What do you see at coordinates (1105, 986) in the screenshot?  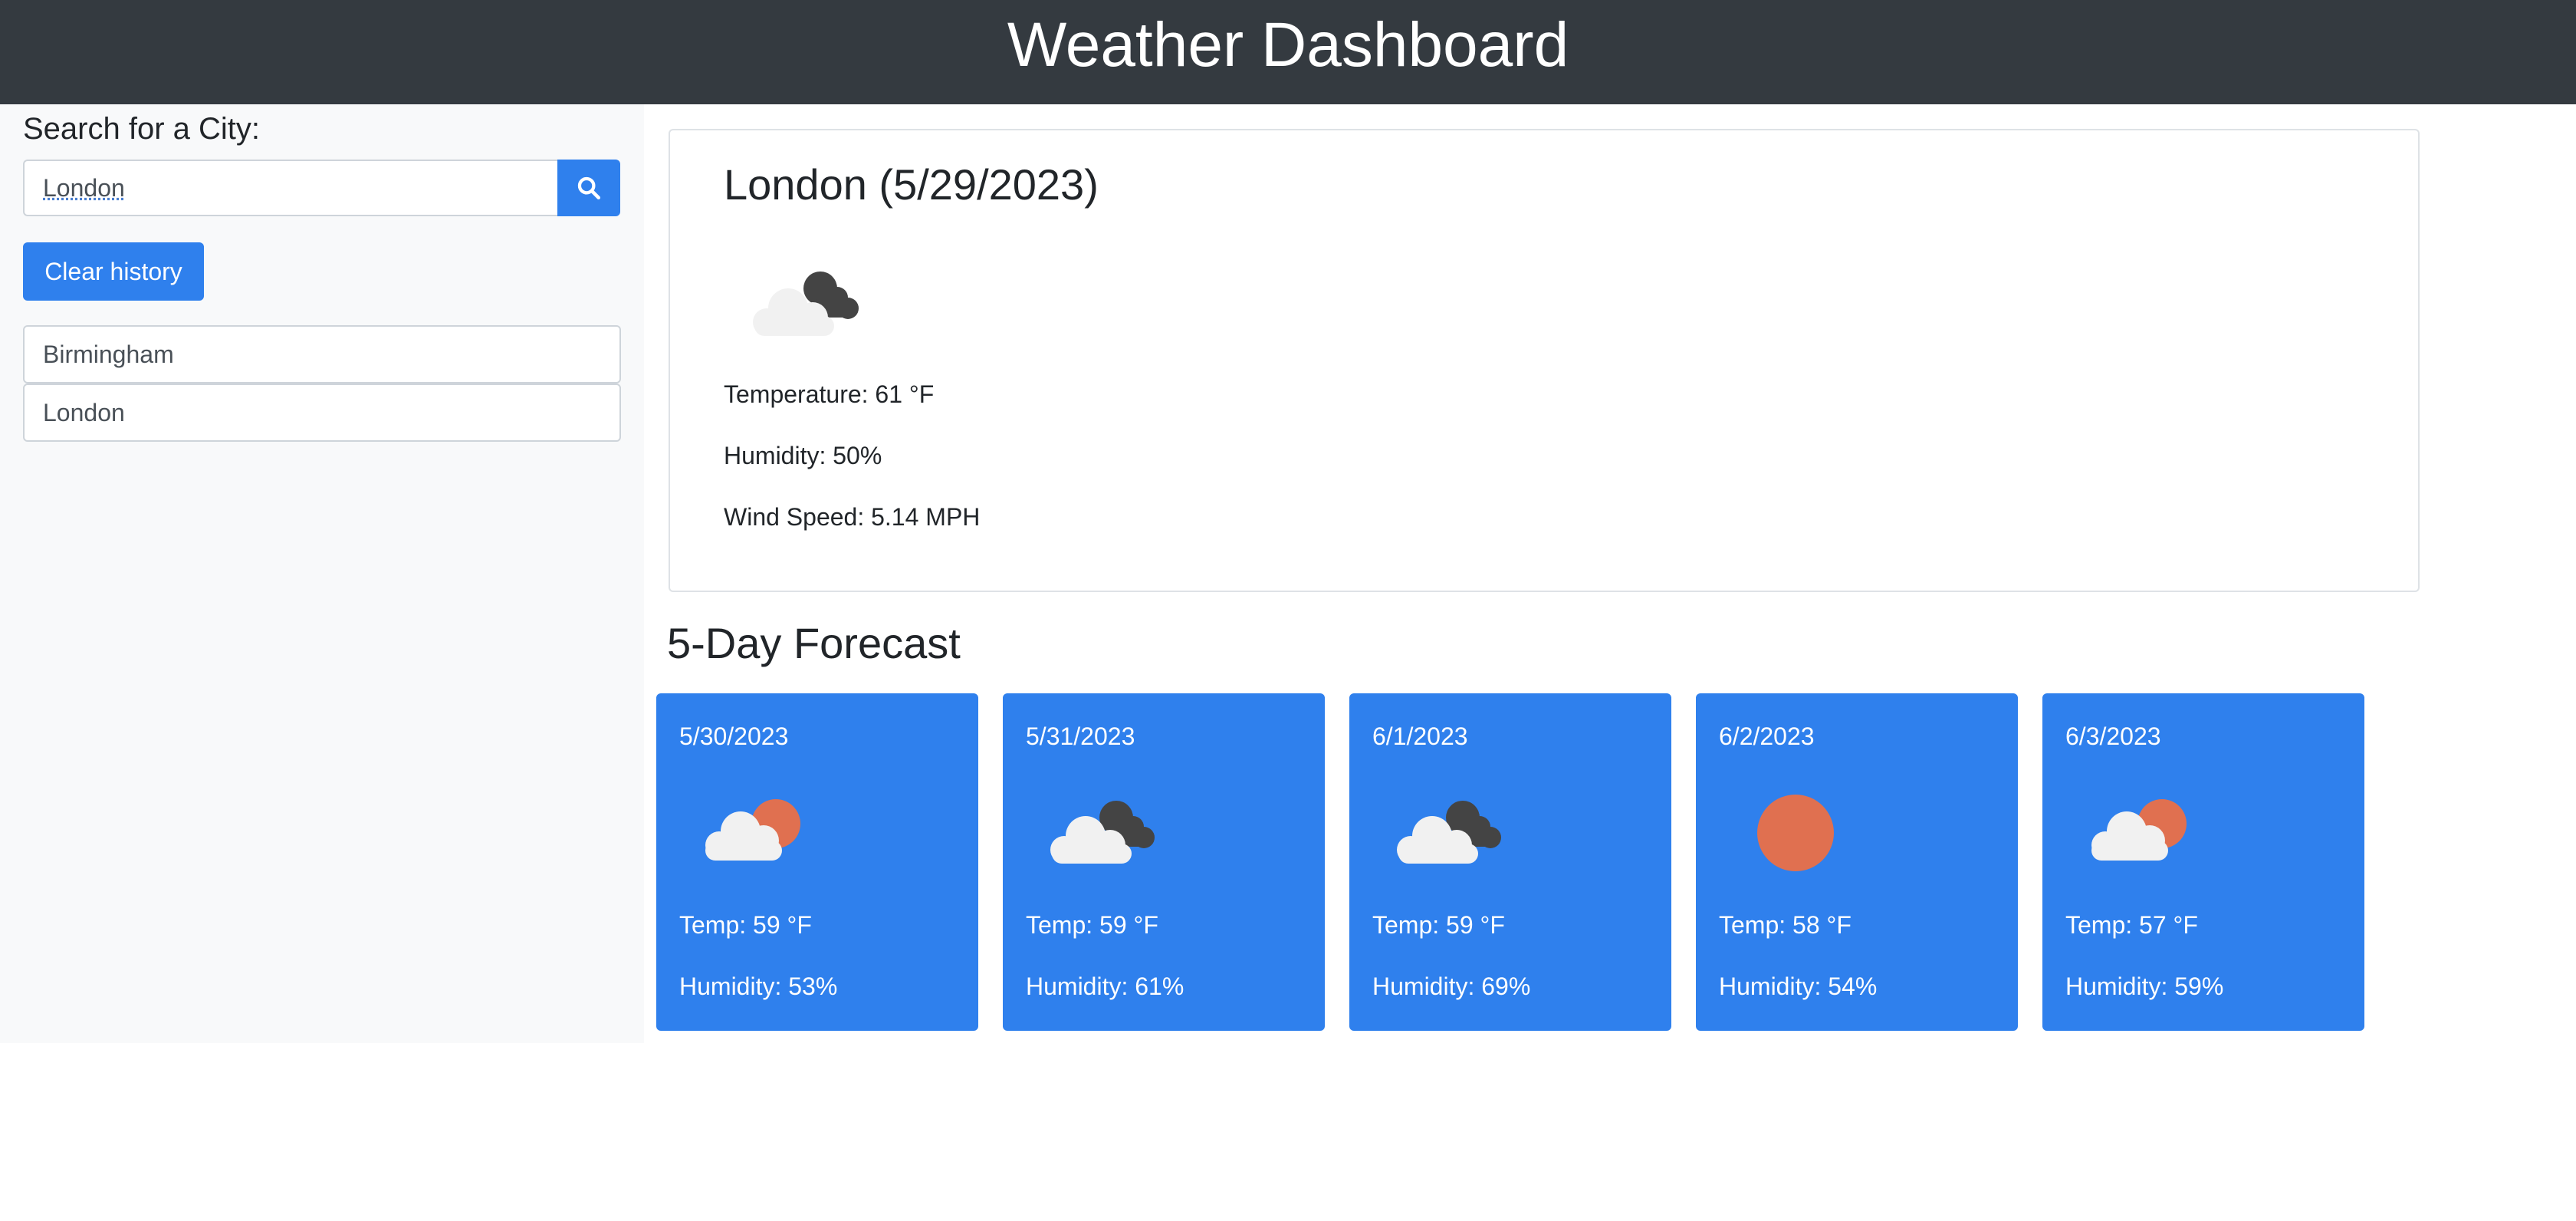 I see `forecast-humidity: Humidity: 61%` at bounding box center [1105, 986].